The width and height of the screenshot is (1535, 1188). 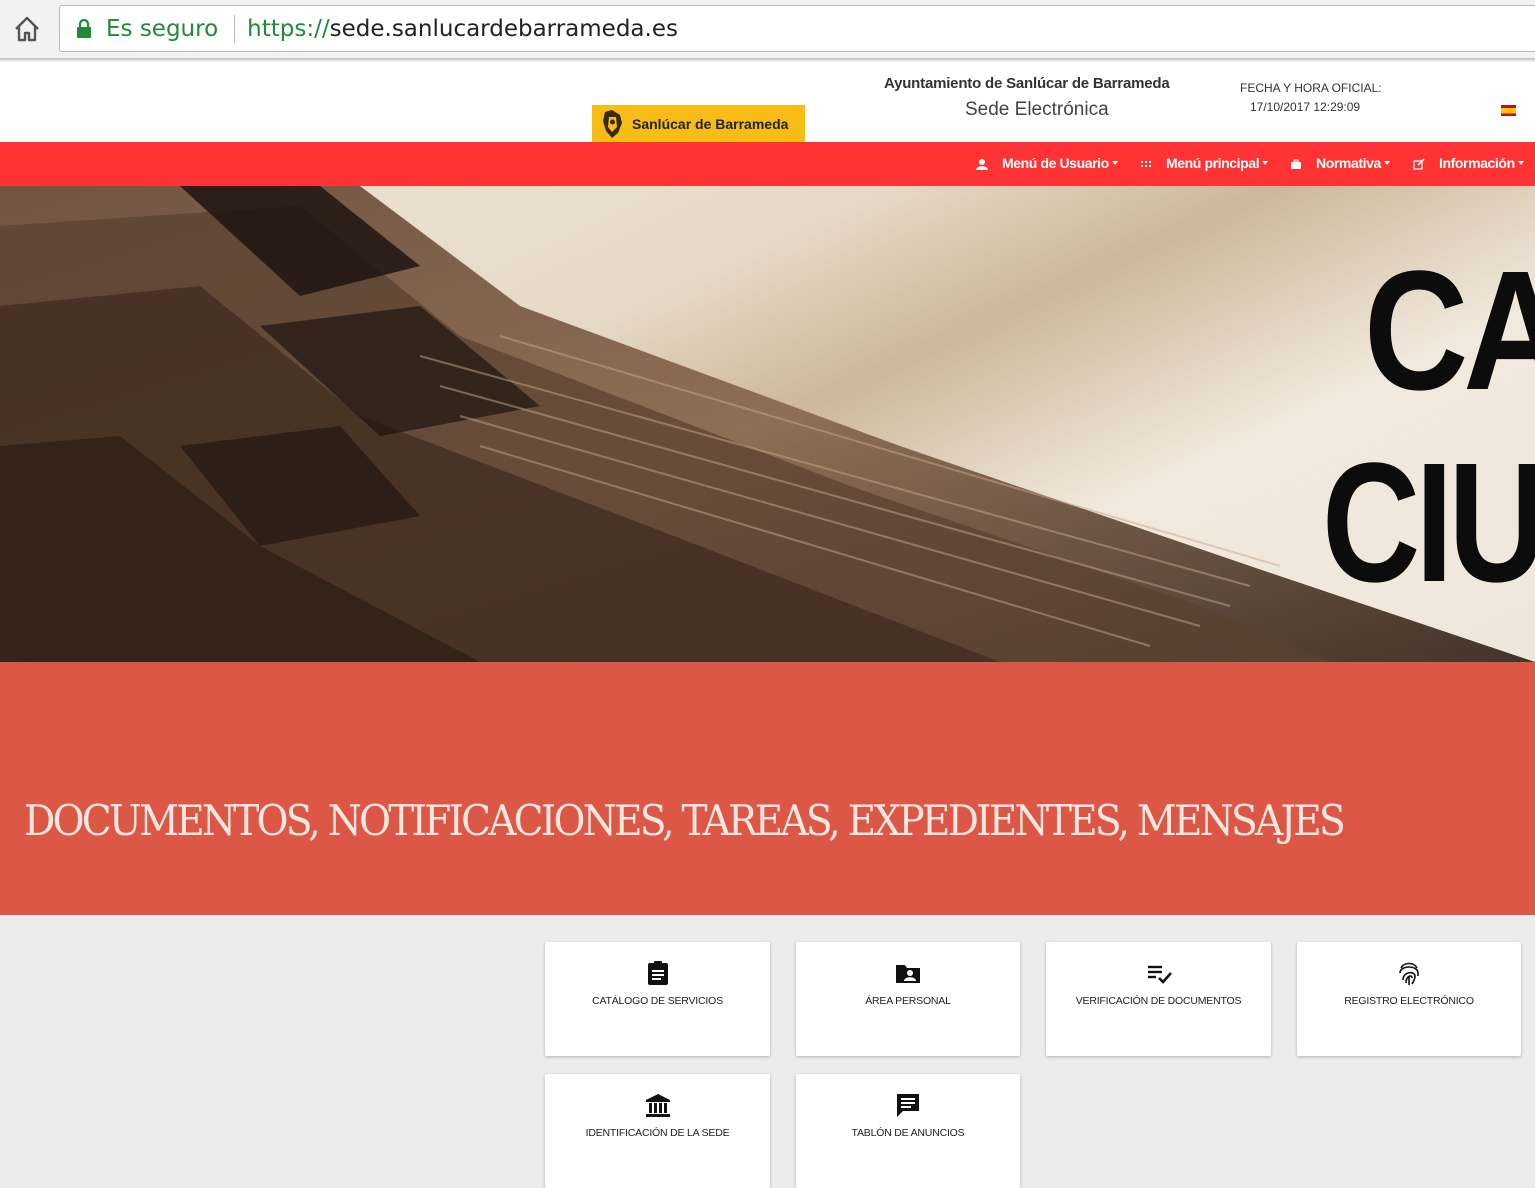 I want to click on card-label: VERIFICACIÓN DE DOCUMENTOS, so click(x=1158, y=1001).